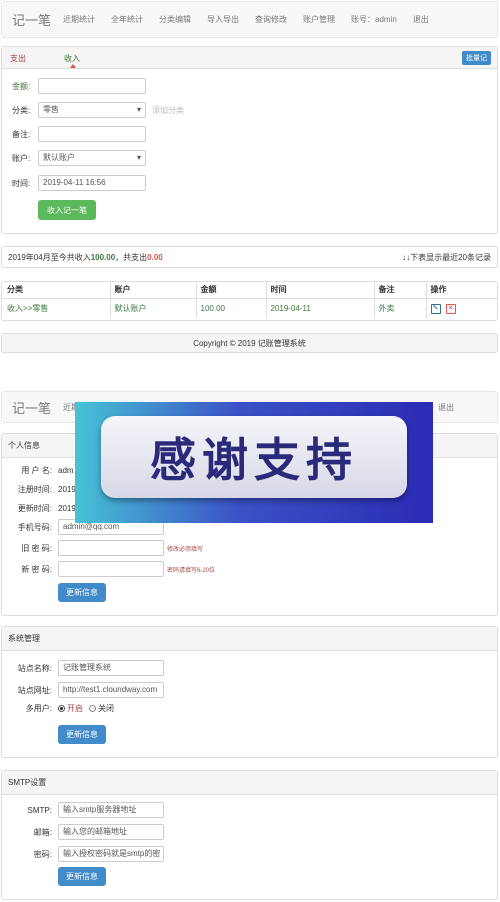  What do you see at coordinates (42, 832) in the screenshot?
I see `smtp-email-label: 邮箱:` at bounding box center [42, 832].